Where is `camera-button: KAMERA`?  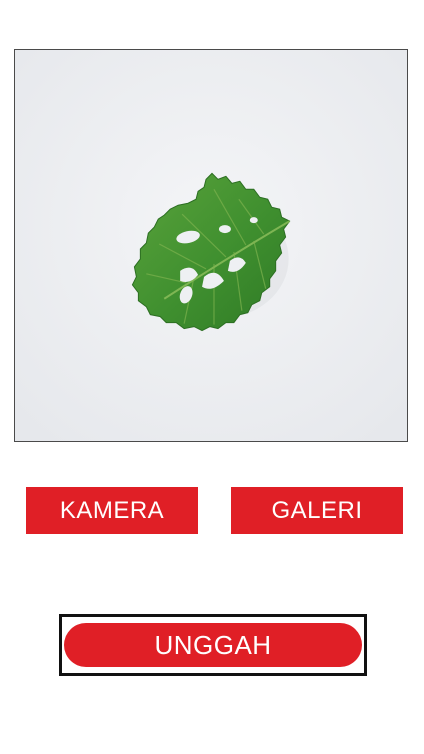
camera-button: KAMERA is located at coordinates (112, 510).